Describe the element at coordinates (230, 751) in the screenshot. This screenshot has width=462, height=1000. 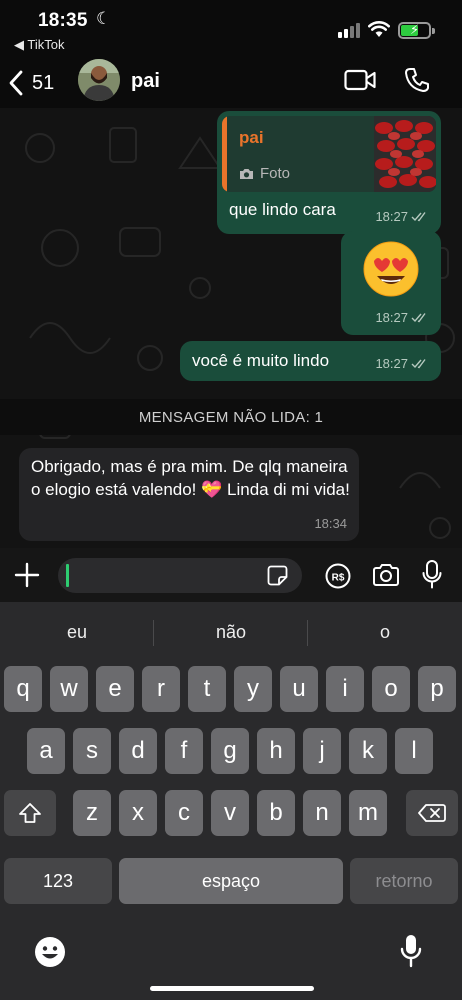
I see `key-g: g` at that location.